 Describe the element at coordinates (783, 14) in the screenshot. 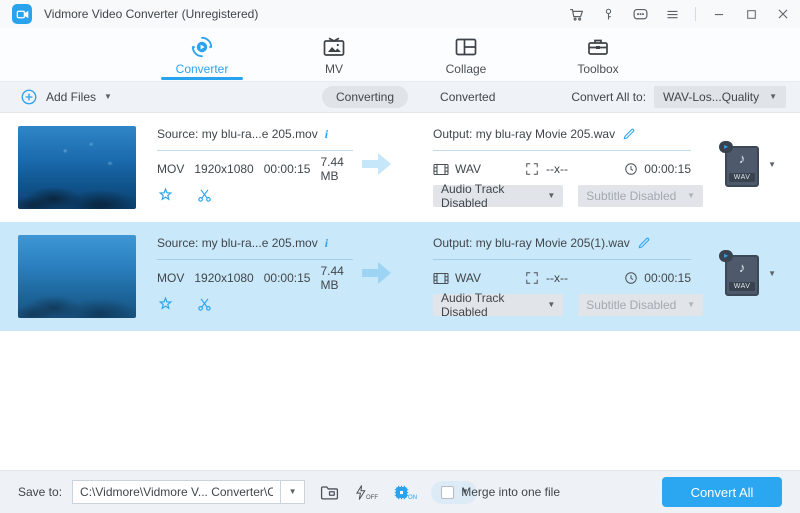

I see `close-button` at that location.